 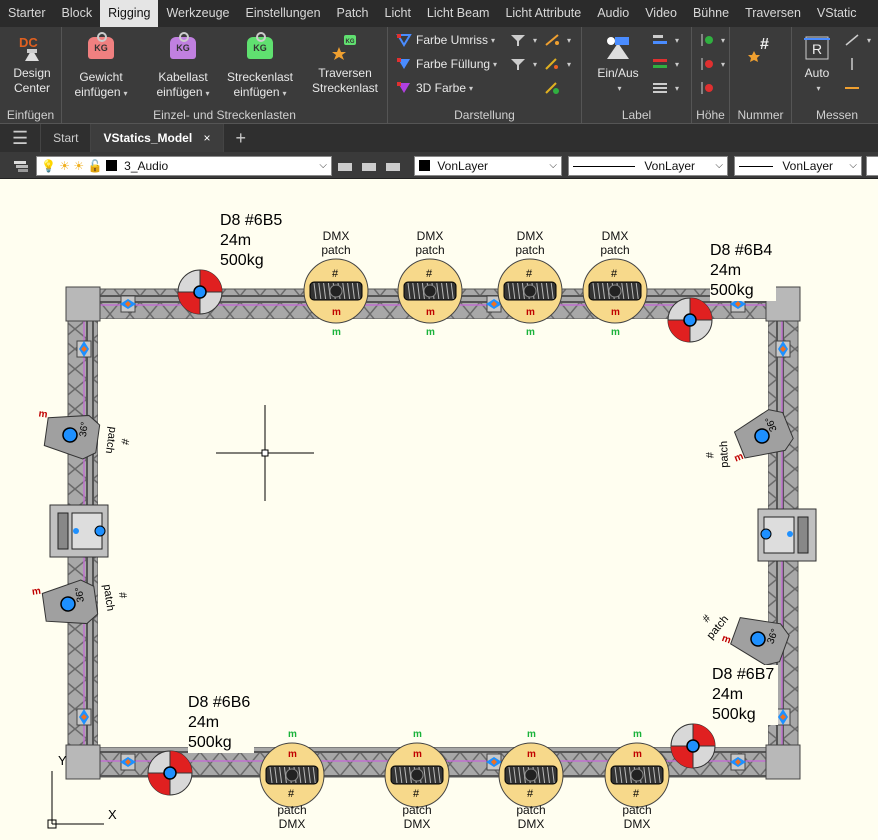 I want to click on panel-messen: R Auto ▾ ▾ Messen, so click(x=835, y=75).